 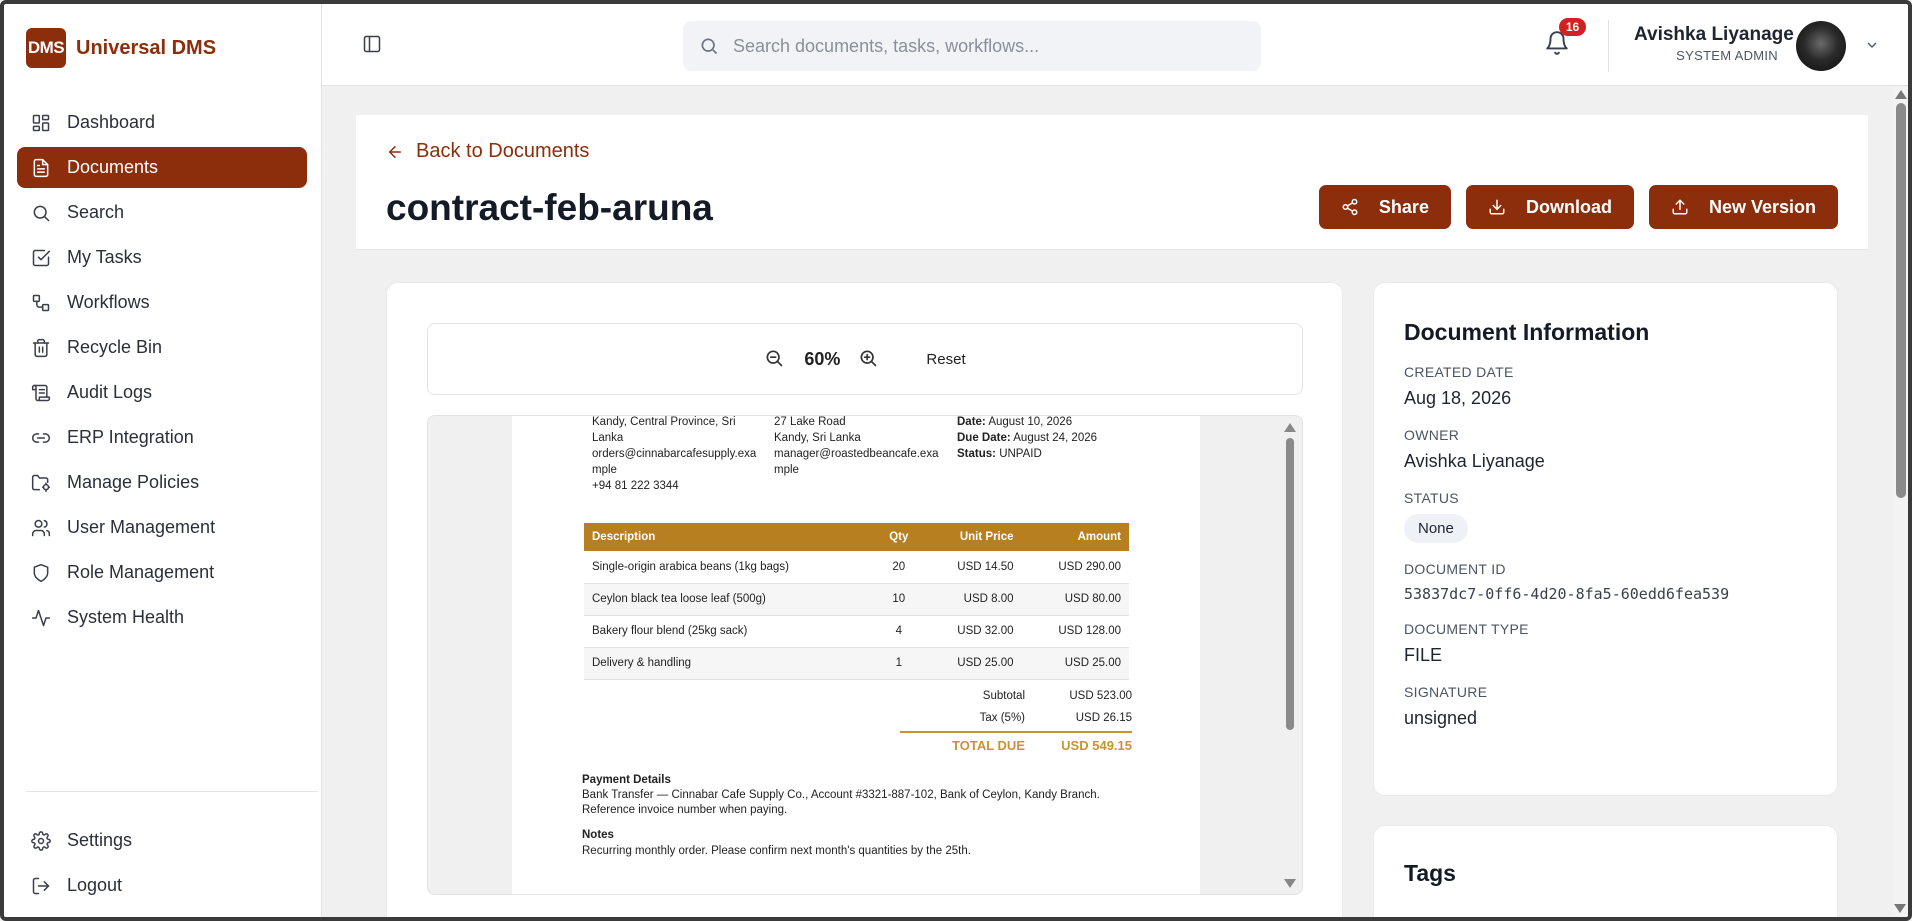 I want to click on download-icon, so click(x=1497, y=207).